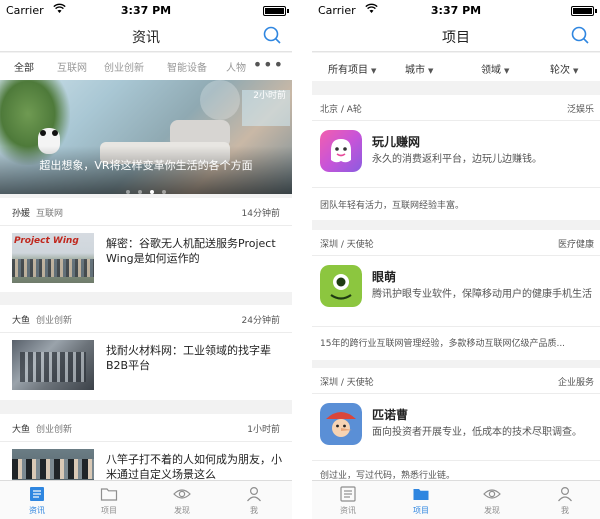 Image resolution: width=600 pixels, height=519 pixels. Describe the element at coordinates (575, 383) in the screenshot. I see `project-field: 企业服务` at that location.